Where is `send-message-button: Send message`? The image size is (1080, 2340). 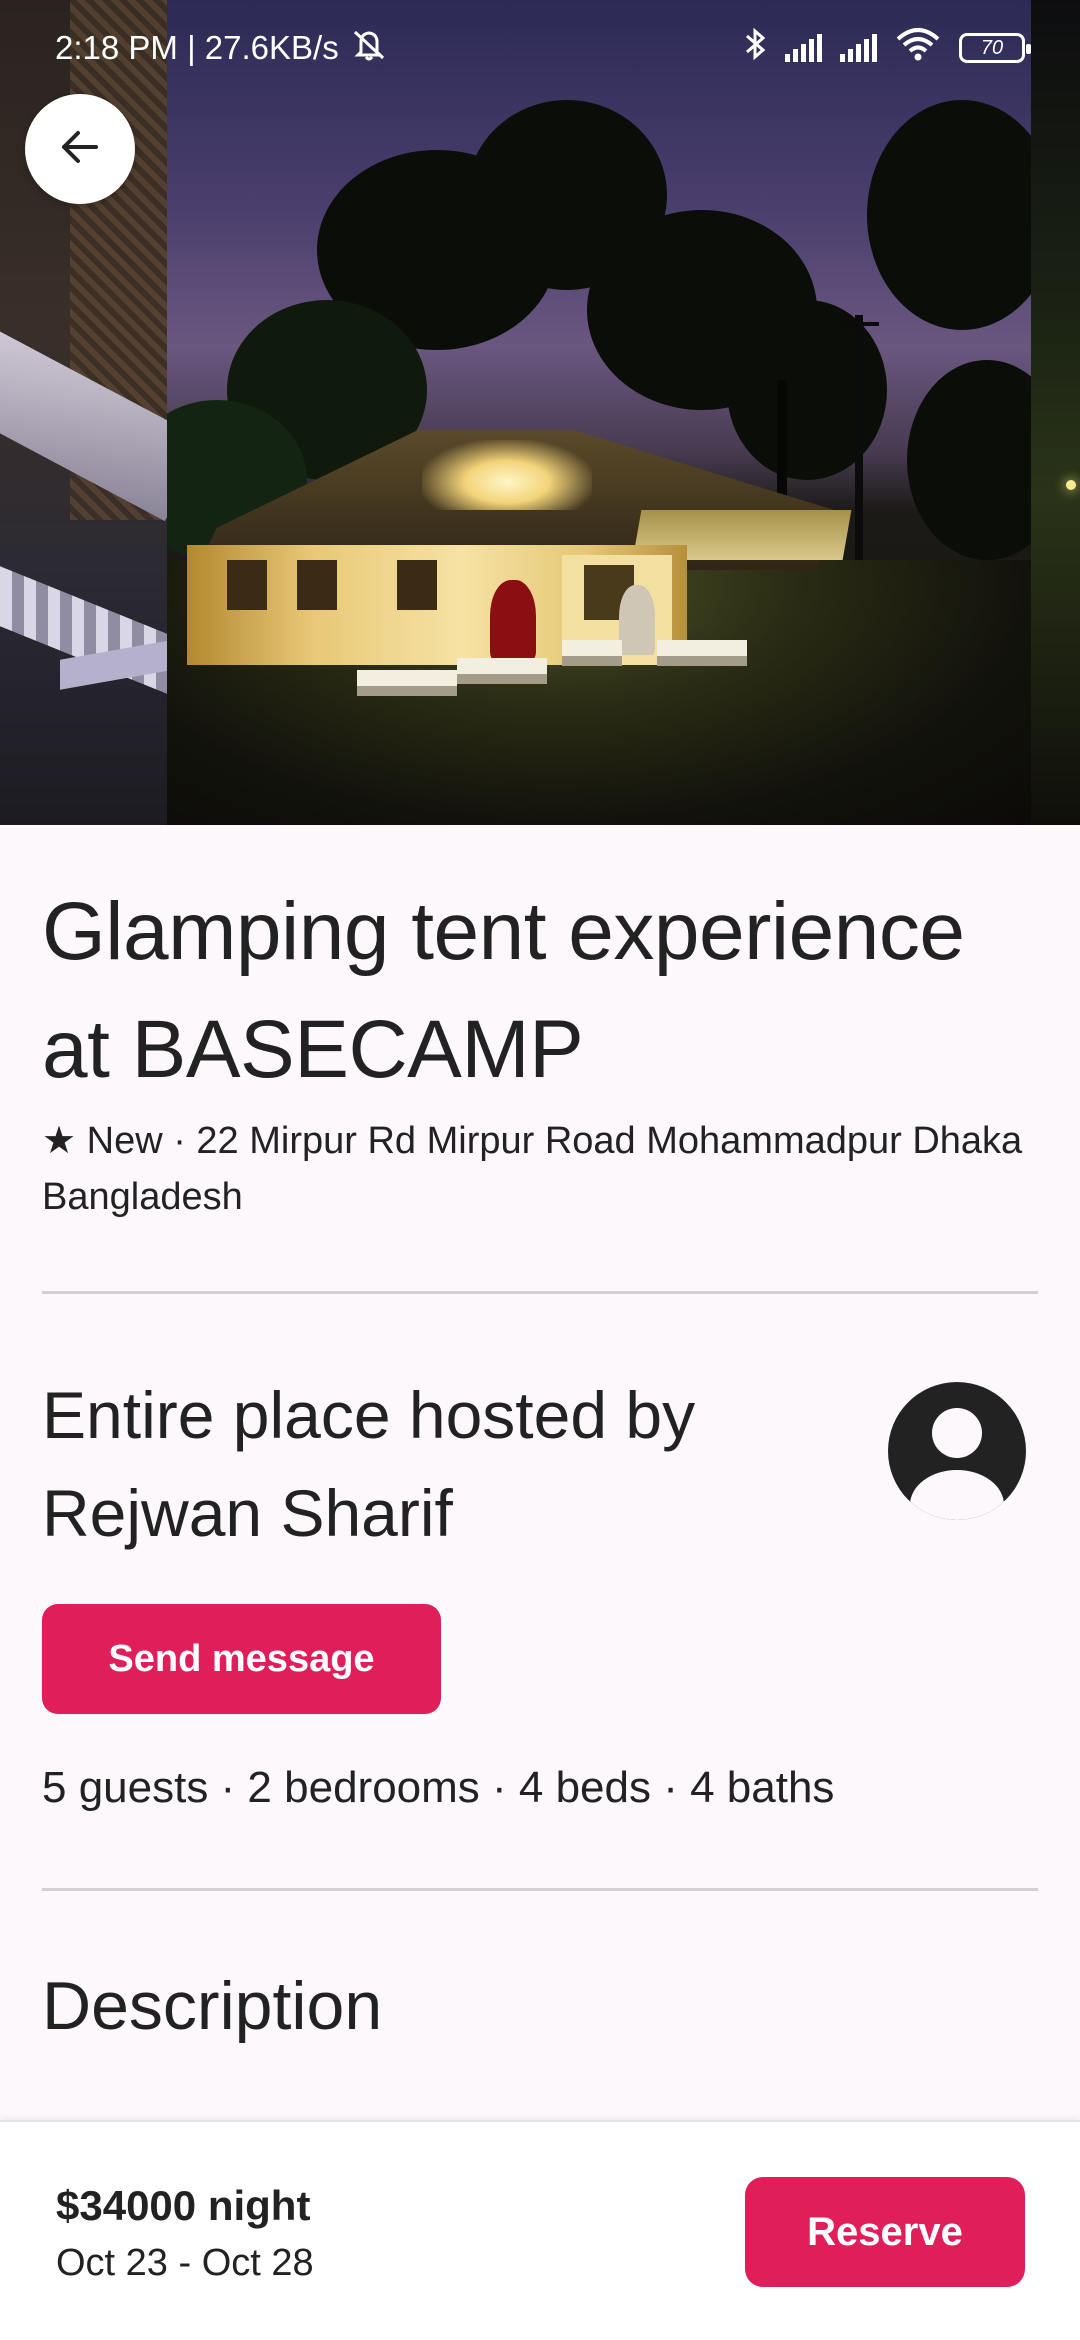
send-message-button: Send message is located at coordinates (241, 1659).